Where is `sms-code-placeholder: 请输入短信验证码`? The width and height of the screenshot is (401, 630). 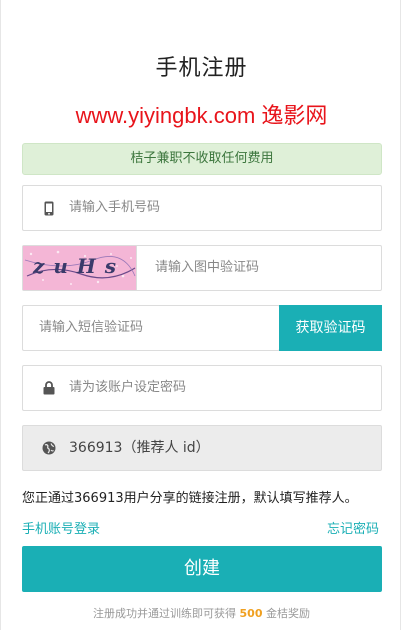 sms-code-placeholder: 请输入短信验证码 is located at coordinates (91, 327).